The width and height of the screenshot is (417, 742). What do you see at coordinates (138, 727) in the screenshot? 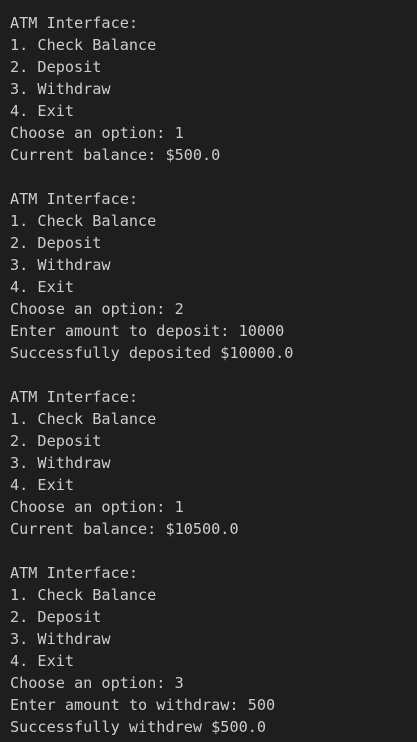
I see `terminal-line: Successfully withdrew $500.0` at bounding box center [138, 727].